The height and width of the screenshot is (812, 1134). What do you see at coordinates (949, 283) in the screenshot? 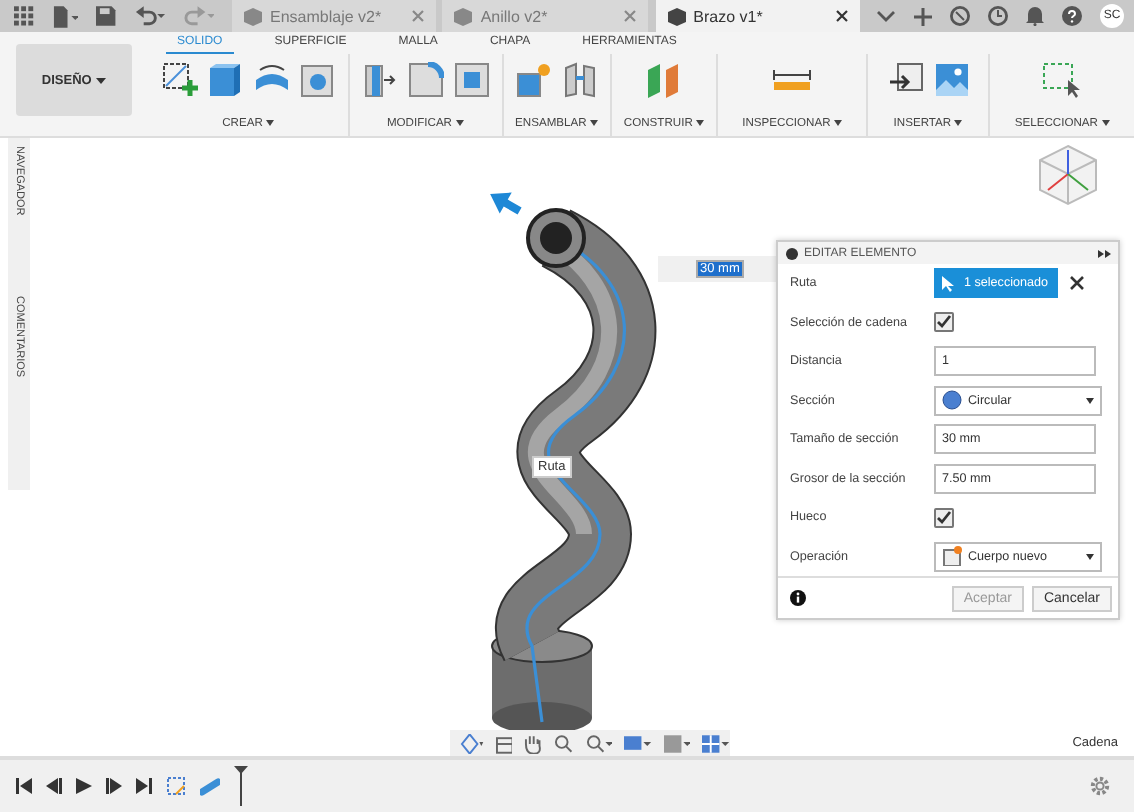
I see `cursor-icon` at bounding box center [949, 283].